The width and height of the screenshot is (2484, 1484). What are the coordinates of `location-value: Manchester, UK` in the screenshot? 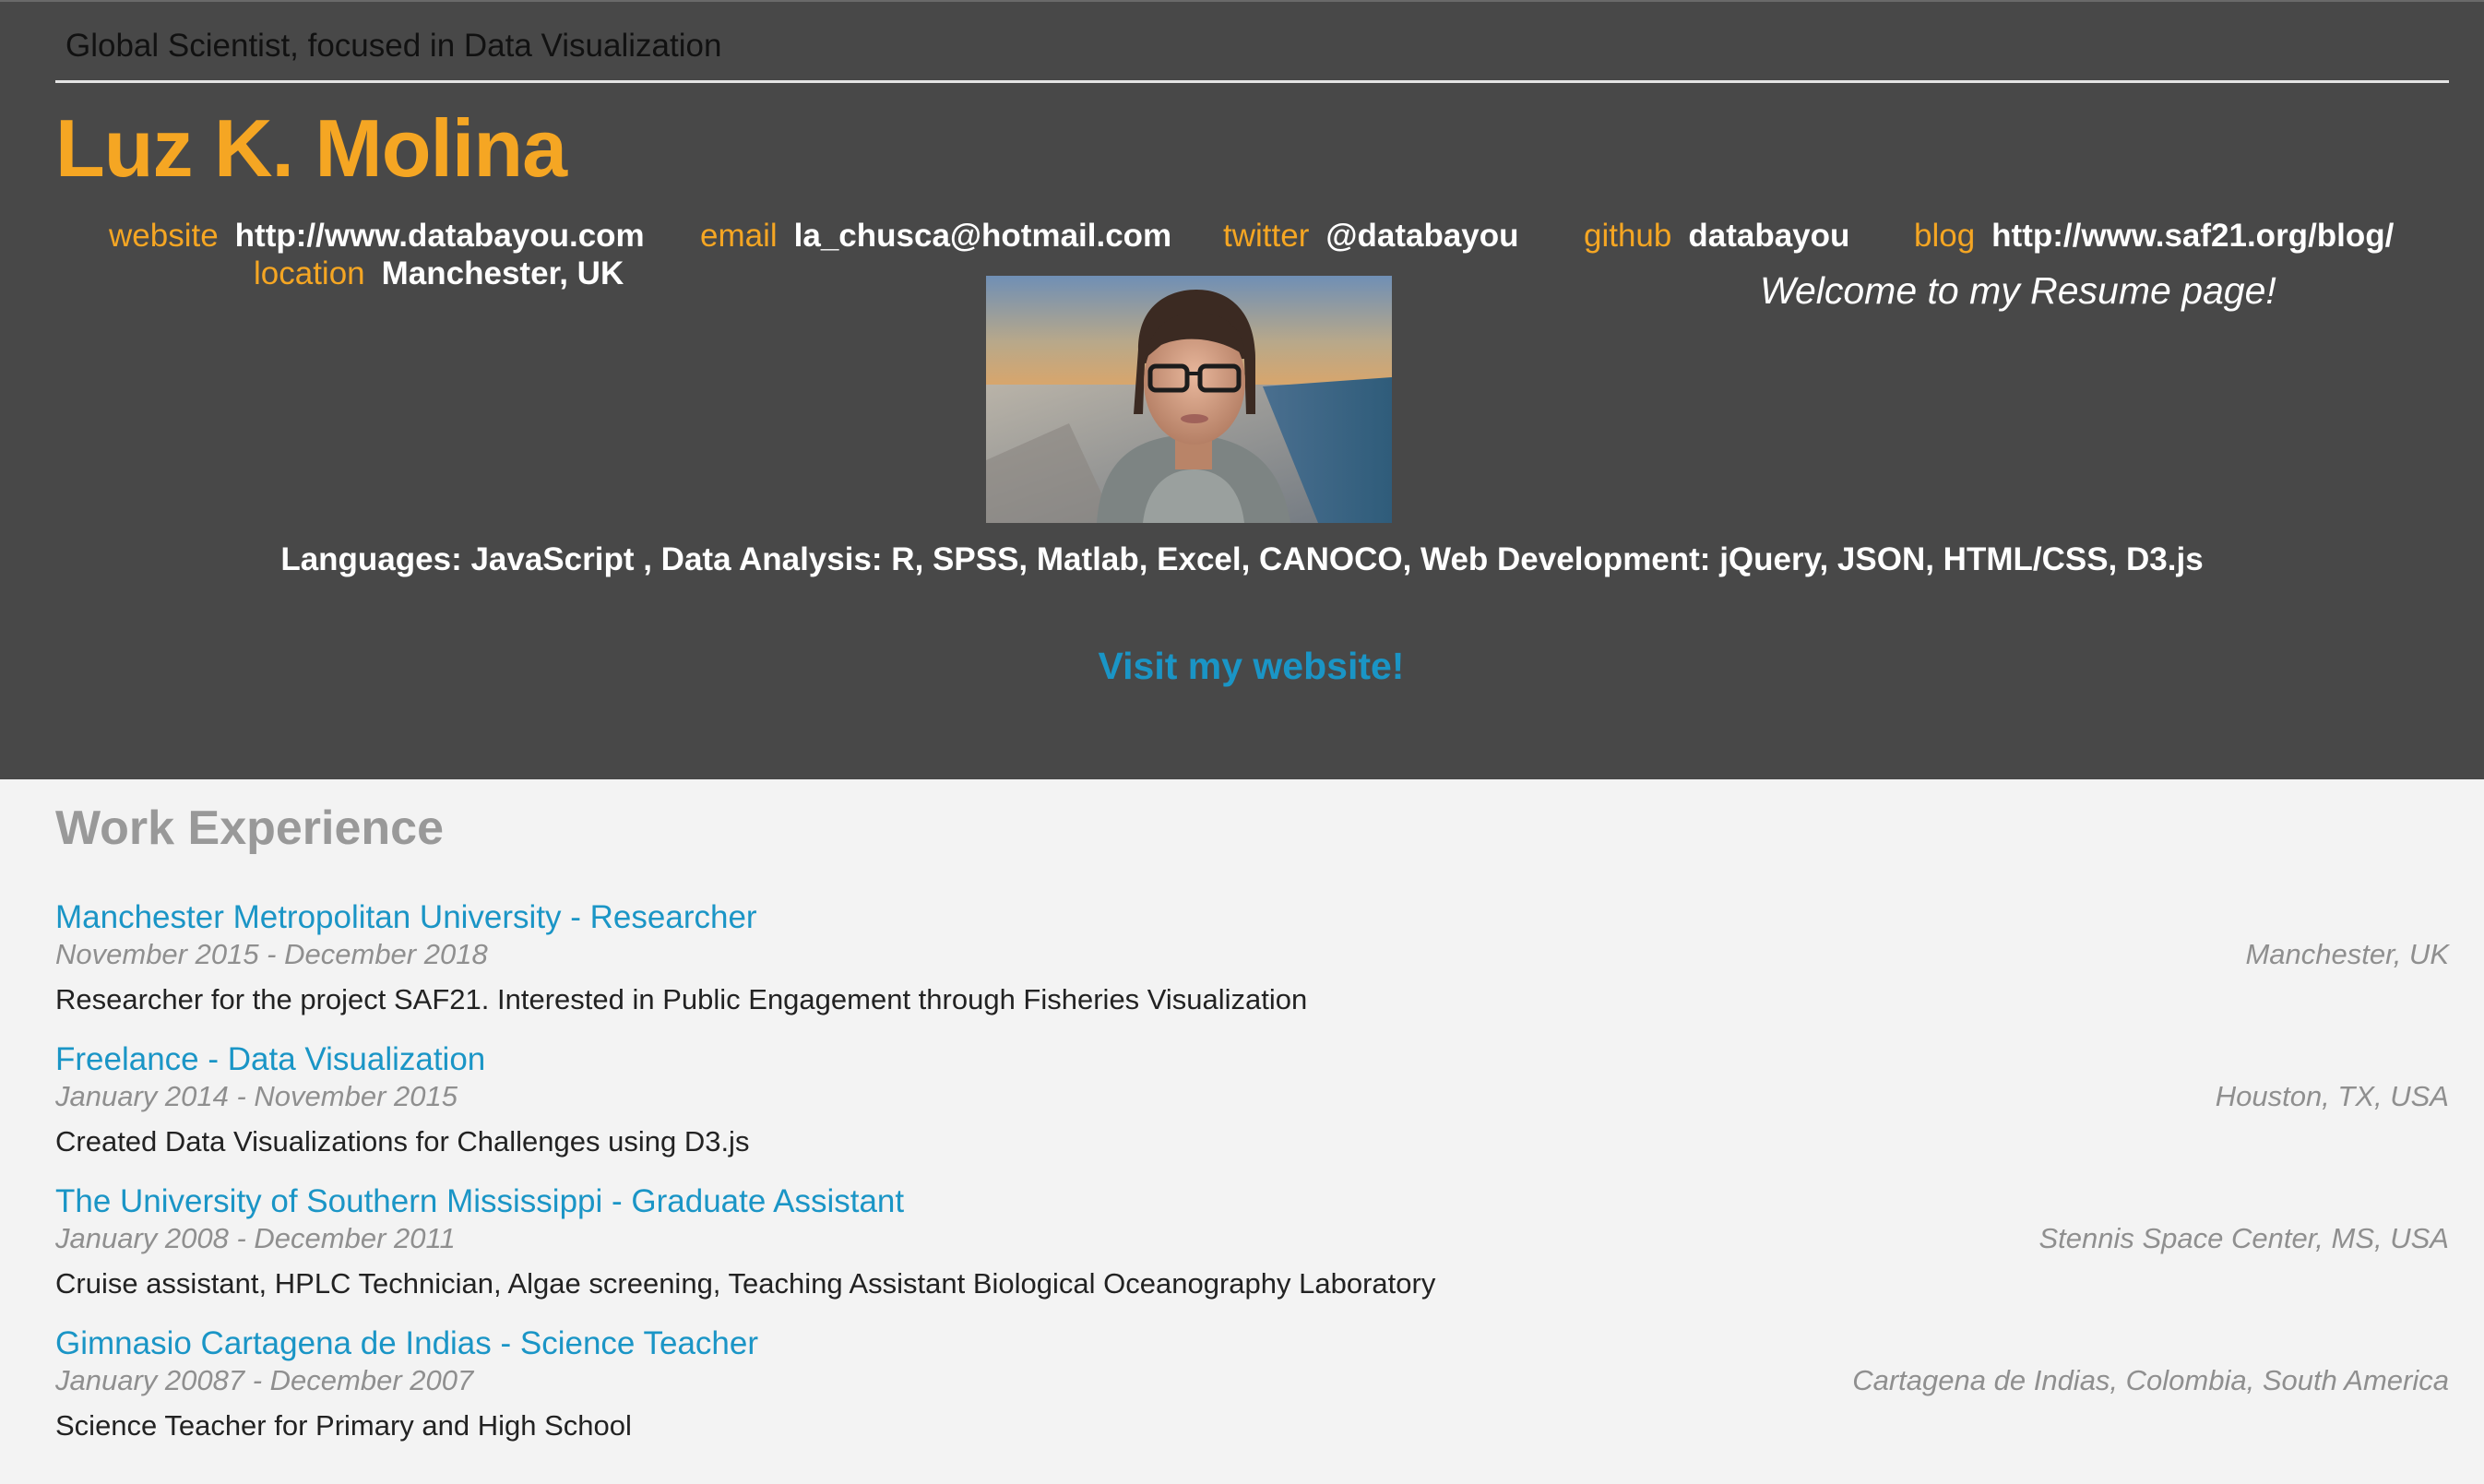 It's located at (502, 273).